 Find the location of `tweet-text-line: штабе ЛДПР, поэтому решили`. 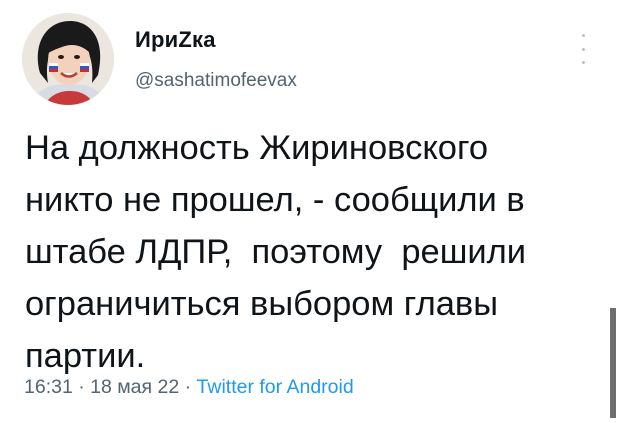

tweet-text-line: штабе ЛДПР, поэтому решили is located at coordinates (276, 252).